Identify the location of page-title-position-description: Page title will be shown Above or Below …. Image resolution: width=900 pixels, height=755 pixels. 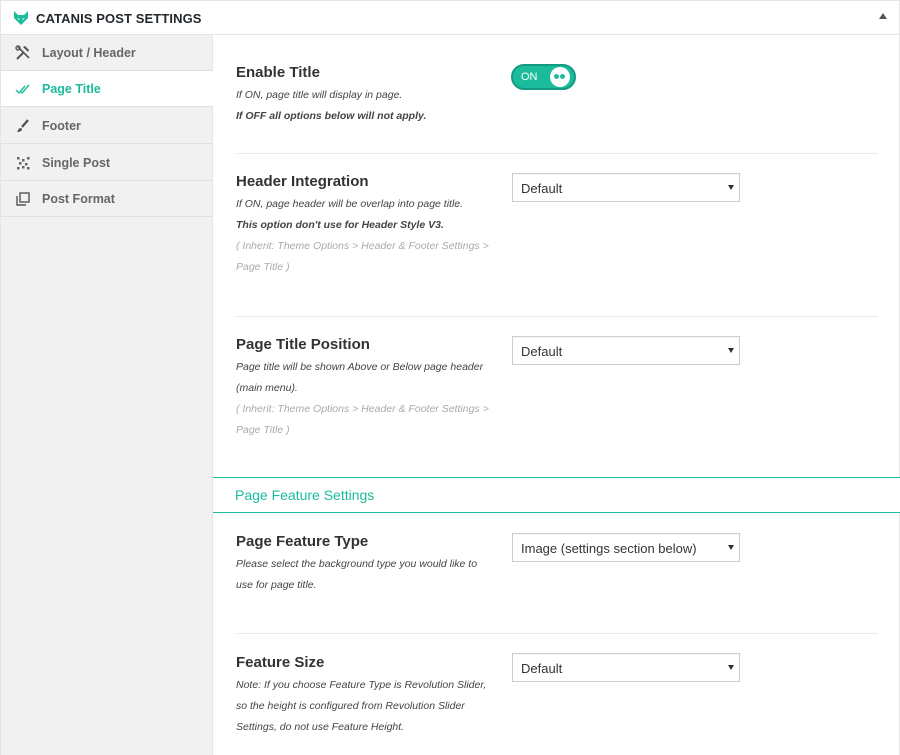
(371, 399).